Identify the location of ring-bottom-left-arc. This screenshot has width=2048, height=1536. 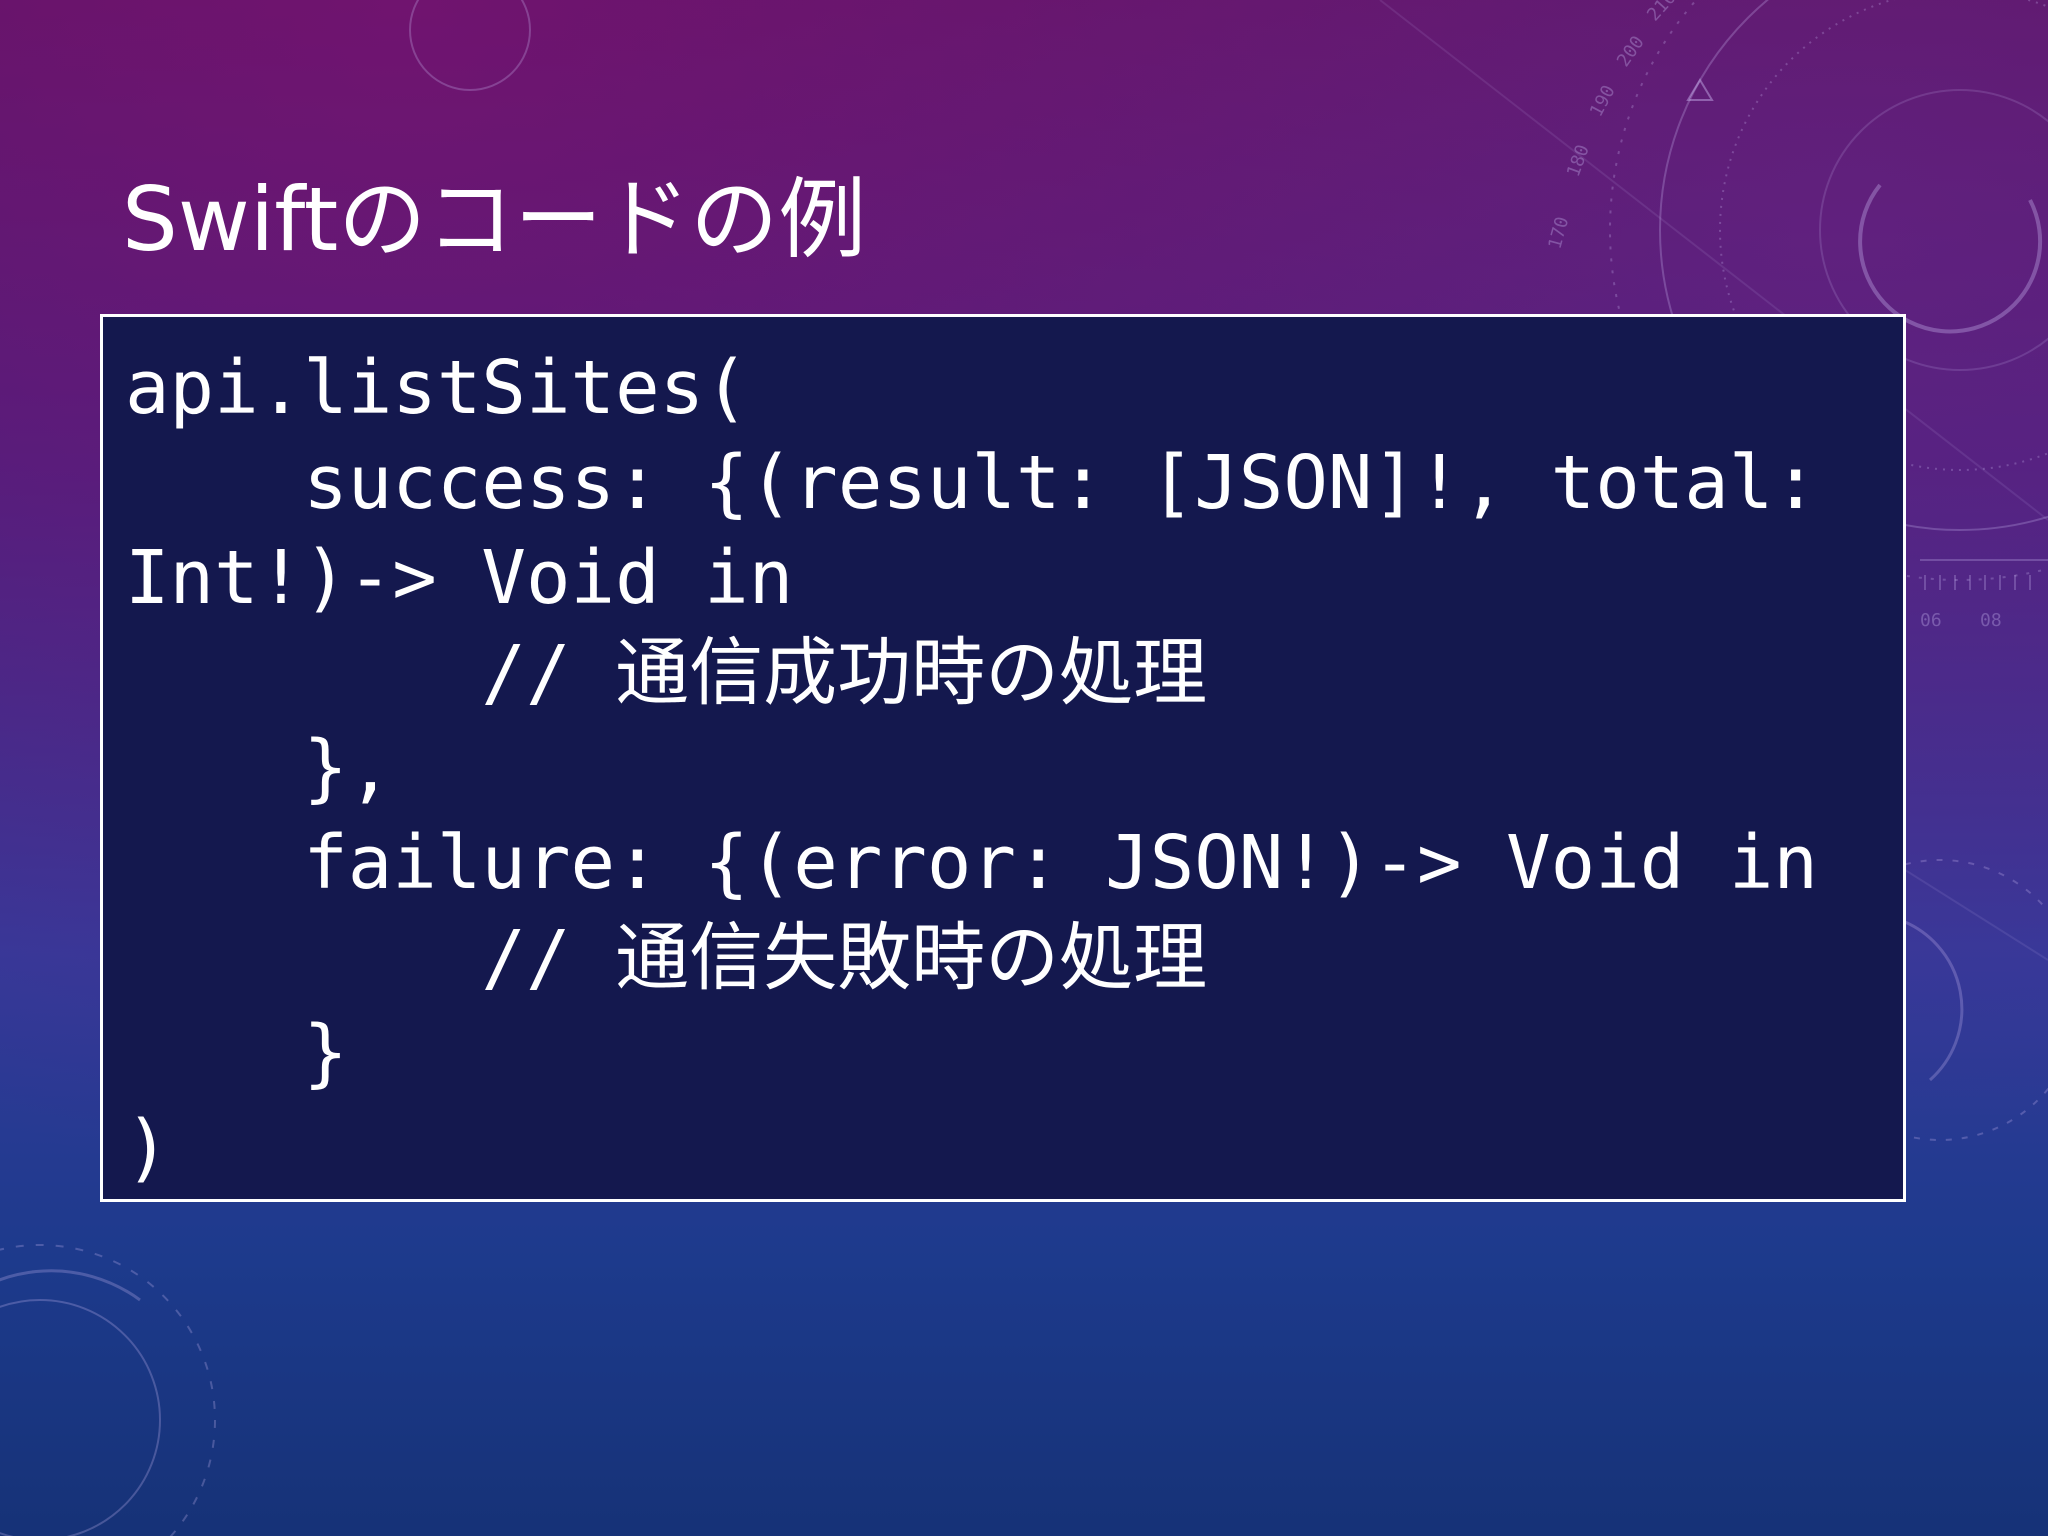
(70, 1285).